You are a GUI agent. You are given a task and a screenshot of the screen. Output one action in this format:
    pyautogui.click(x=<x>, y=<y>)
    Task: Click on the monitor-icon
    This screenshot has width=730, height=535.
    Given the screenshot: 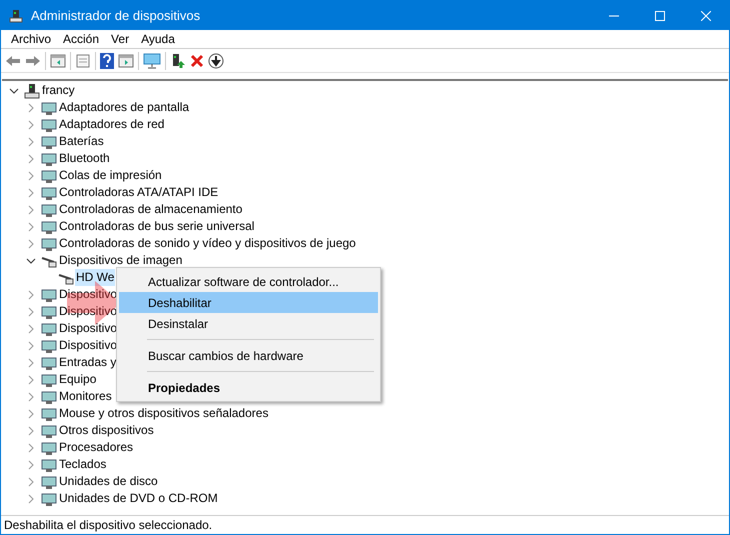 What is the action you would take?
    pyautogui.click(x=152, y=60)
    